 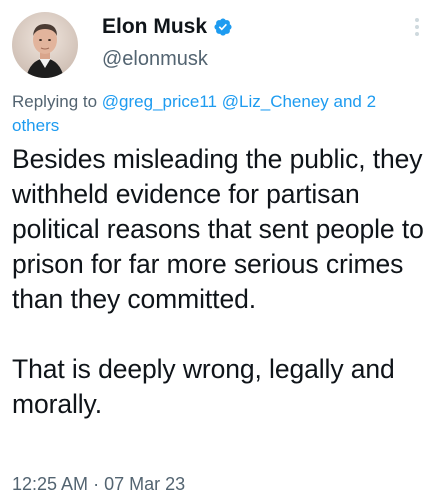 I want to click on more-options-icon, so click(x=417, y=27).